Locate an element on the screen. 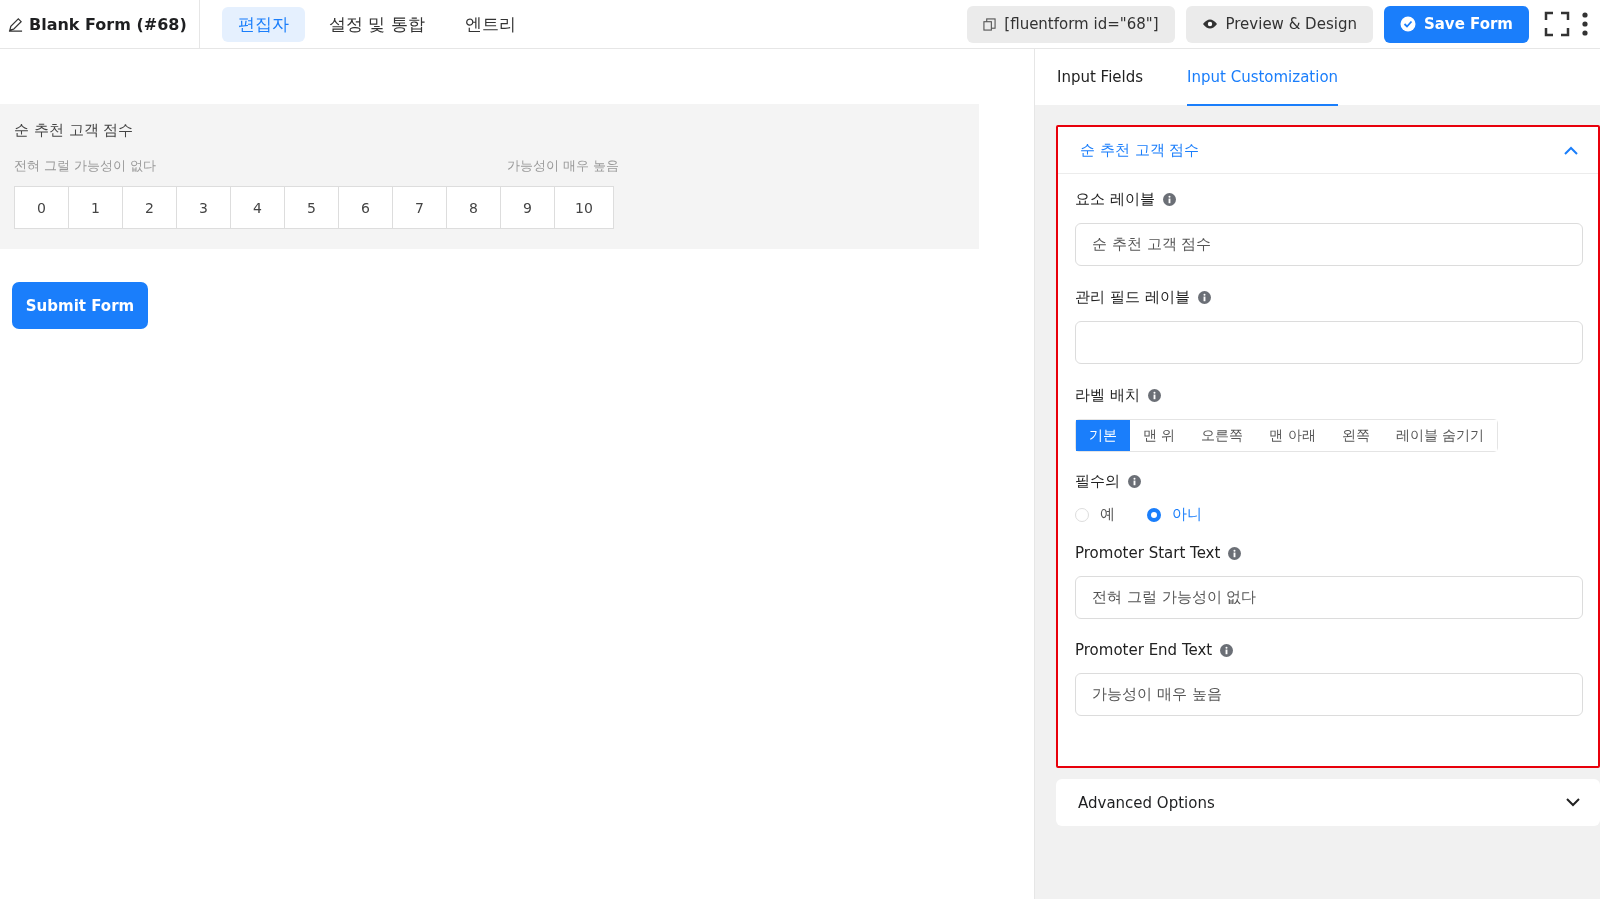 The height and width of the screenshot is (900, 1600). end-text: 가능성이 매우 높음 is located at coordinates (563, 166).